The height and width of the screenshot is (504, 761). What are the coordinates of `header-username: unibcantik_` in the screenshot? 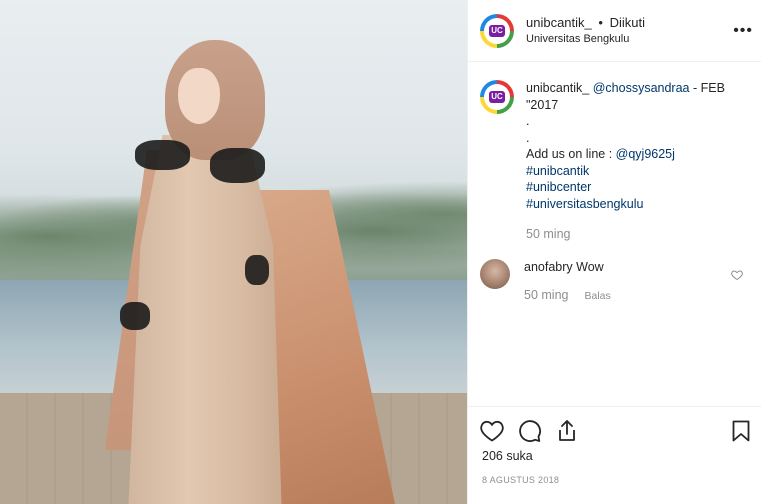 It's located at (559, 22).